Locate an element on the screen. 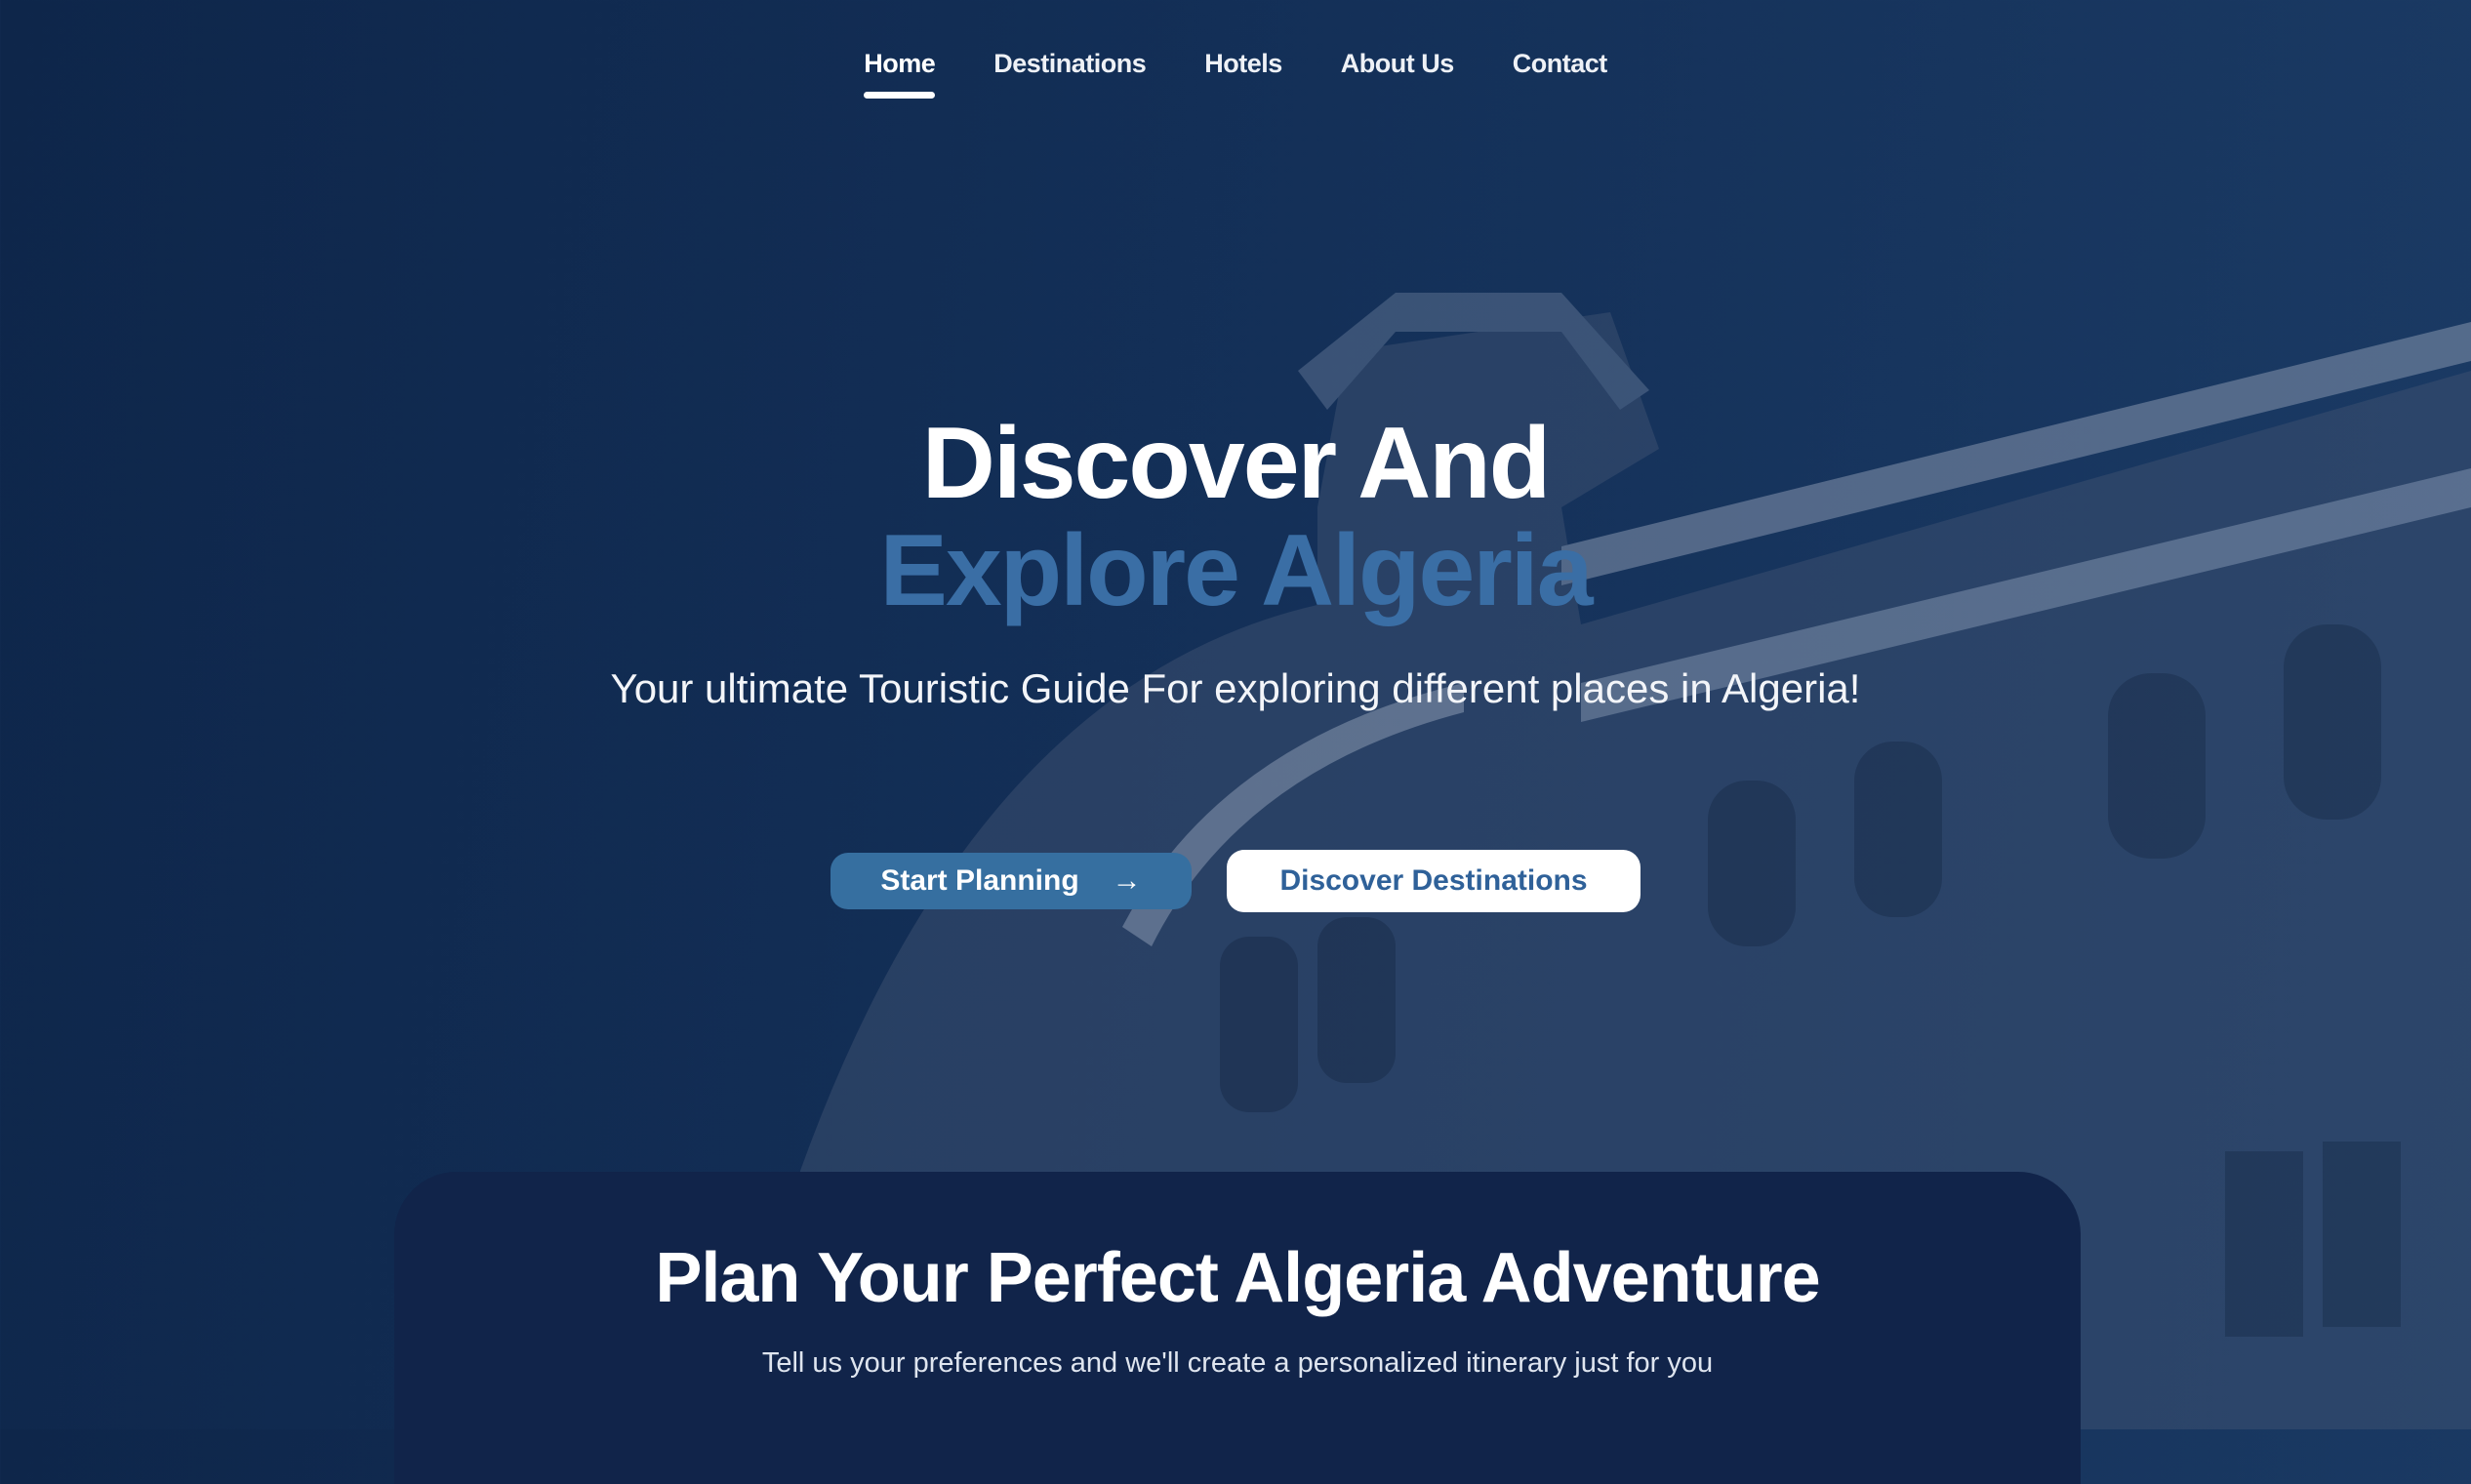 The image size is (2471, 1484). nav-home: Home is located at coordinates (900, 74).